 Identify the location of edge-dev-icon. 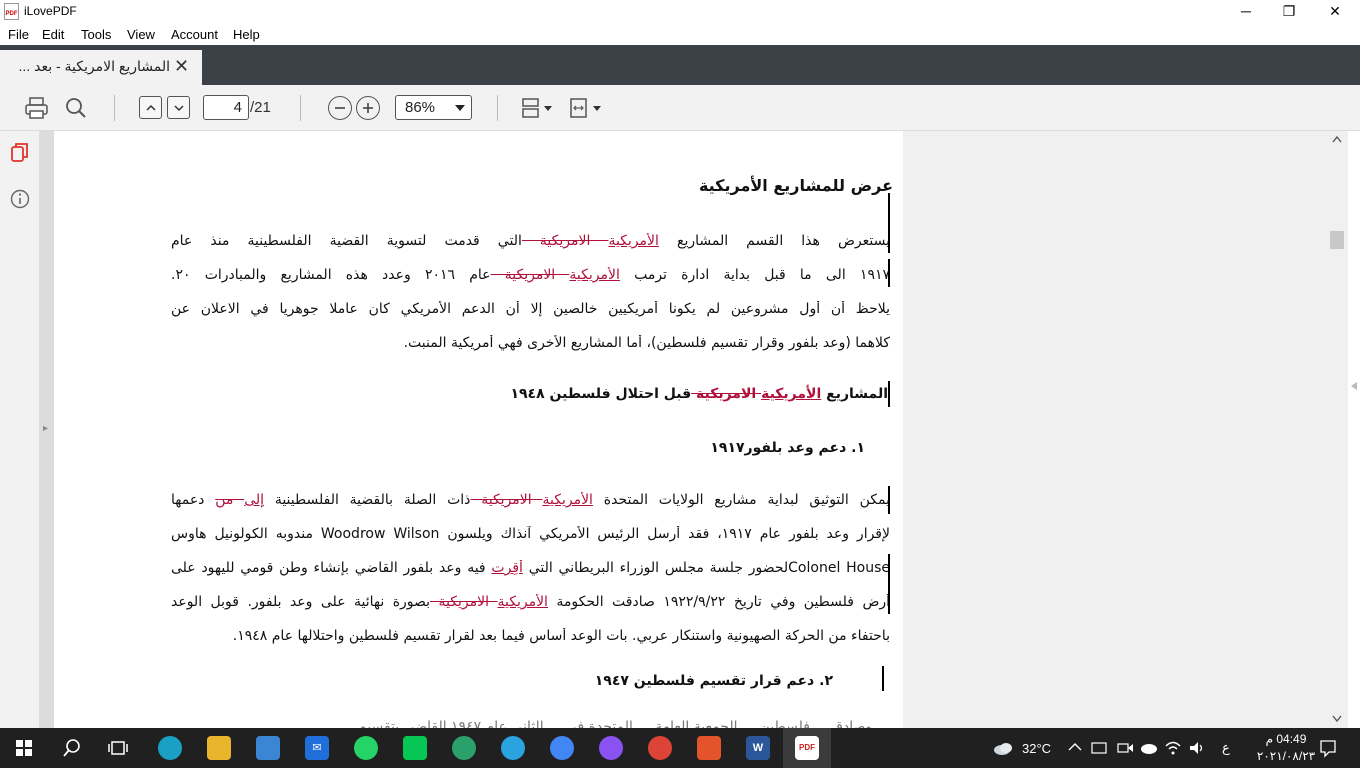
(464, 748).